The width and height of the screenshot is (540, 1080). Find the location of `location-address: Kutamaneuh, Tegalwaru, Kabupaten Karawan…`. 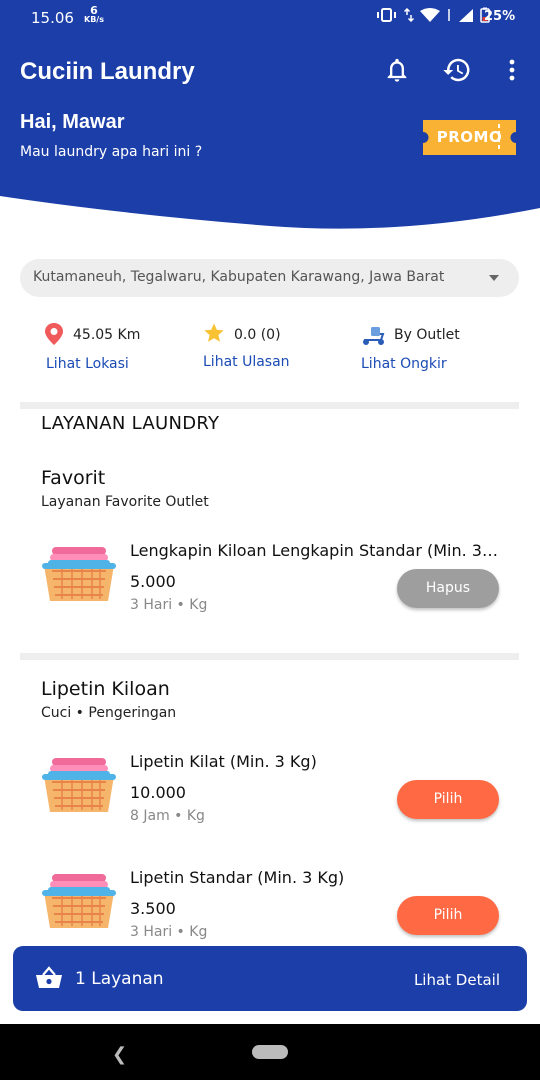

location-address: Kutamaneuh, Tegalwaru, Kabupaten Karawan… is located at coordinates (239, 277).